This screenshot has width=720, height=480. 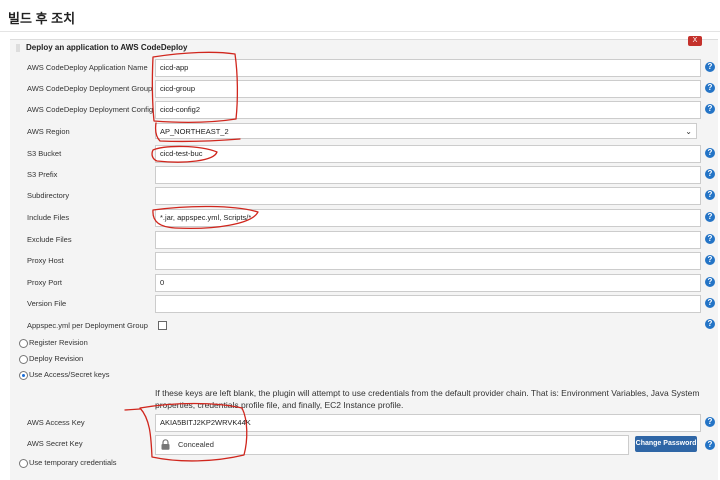 I want to click on access-key-label: AWS Access Key, so click(x=56, y=422).